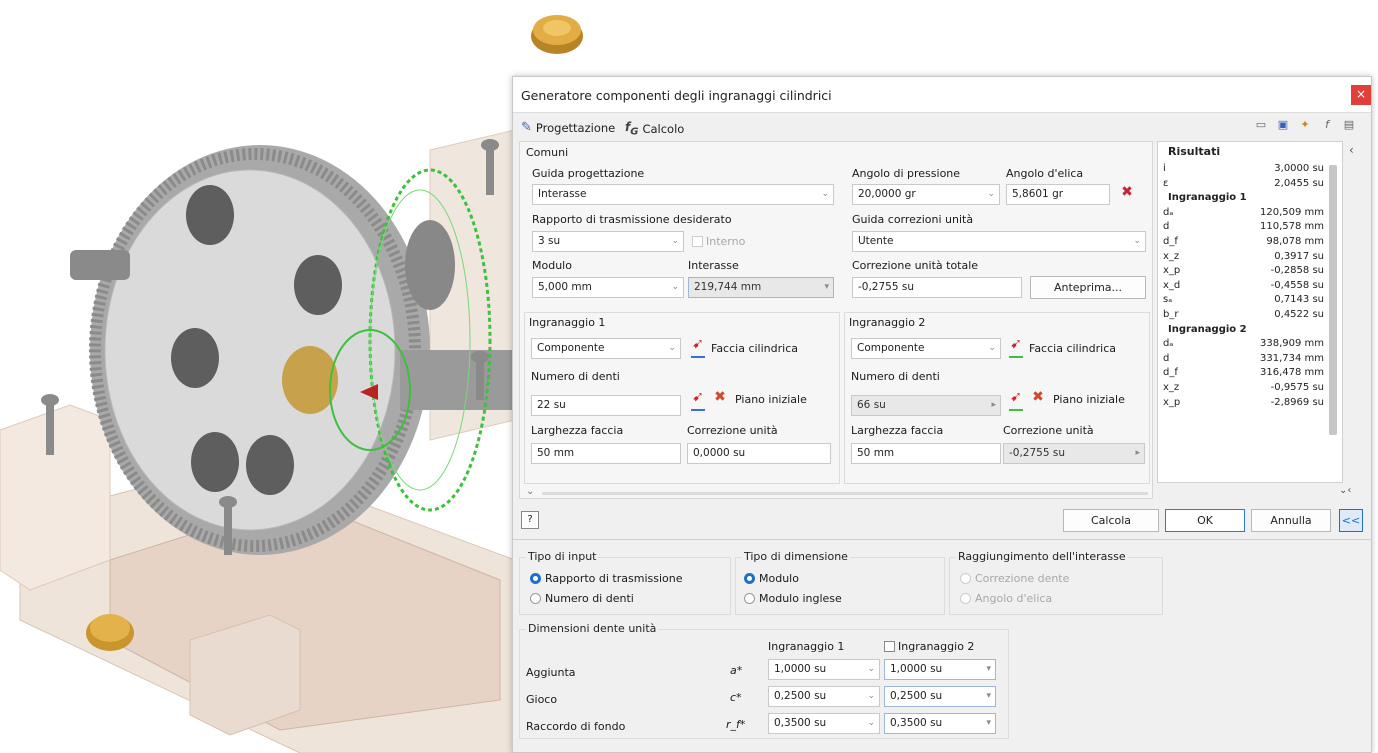 Image resolution: width=1378 pixels, height=753 pixels. I want to click on pressione-select: 20,0000 gr ⌄, so click(926, 194).